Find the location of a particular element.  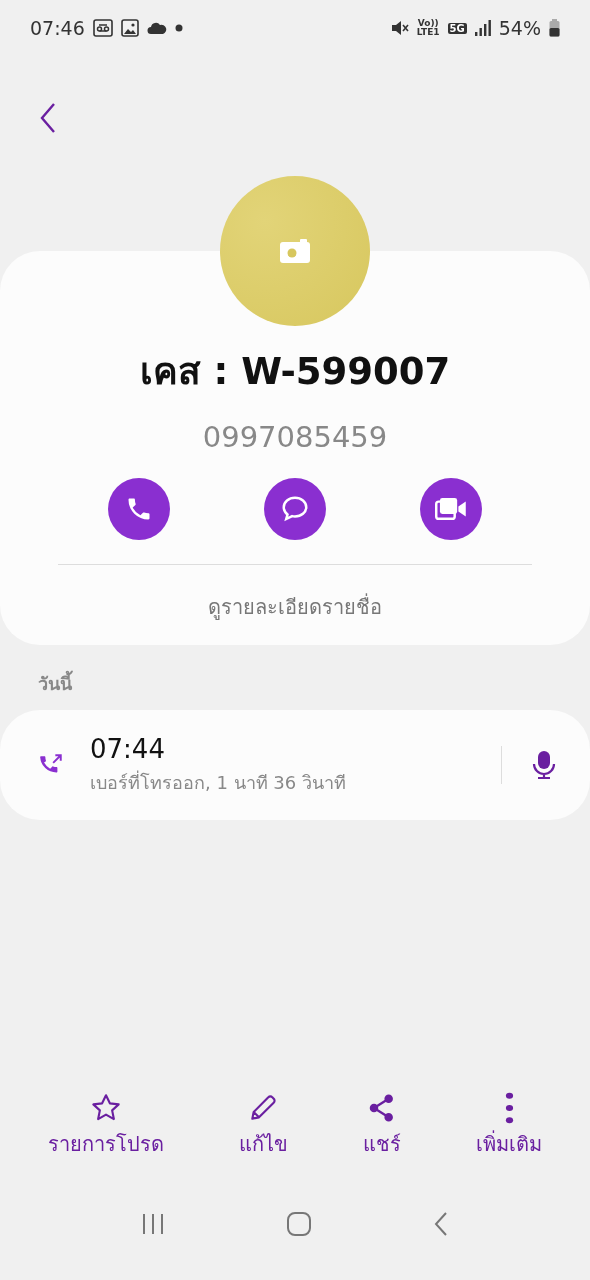

home-icon is located at coordinates (299, 1224).